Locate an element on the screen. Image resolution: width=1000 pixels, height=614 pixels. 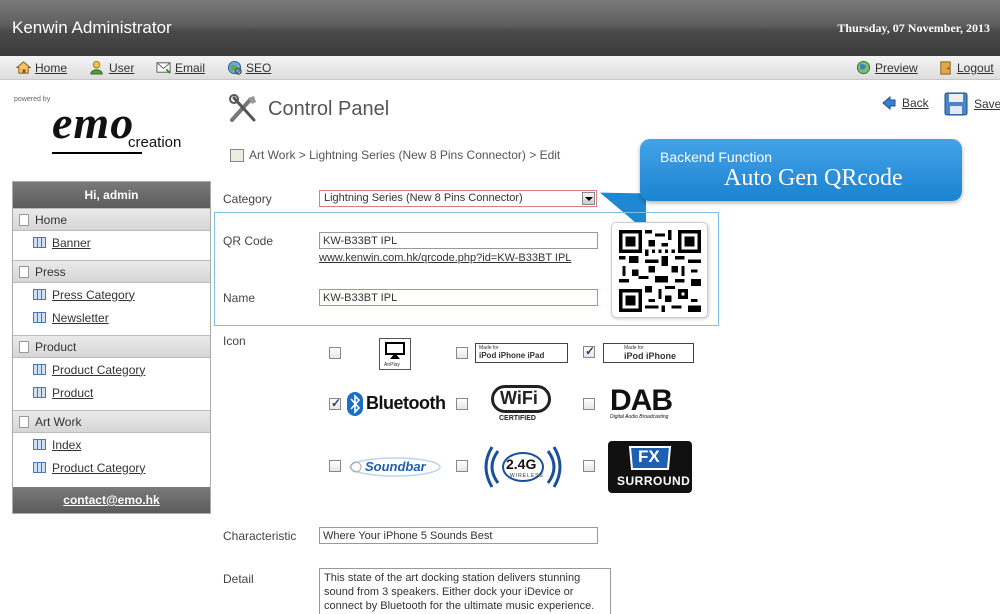
nav-logout-link: Logout is located at coordinates (966, 67).